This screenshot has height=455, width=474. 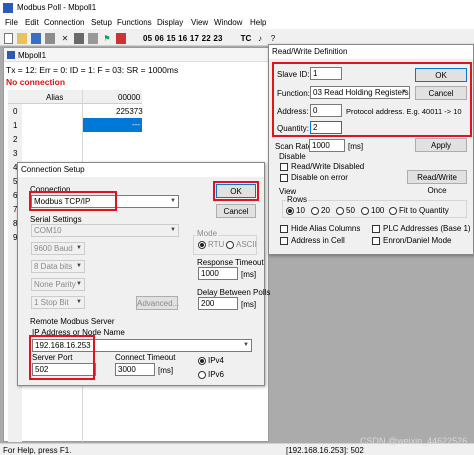 I want to click on data-bits-value: 8 Data bits, so click(x=53, y=266).